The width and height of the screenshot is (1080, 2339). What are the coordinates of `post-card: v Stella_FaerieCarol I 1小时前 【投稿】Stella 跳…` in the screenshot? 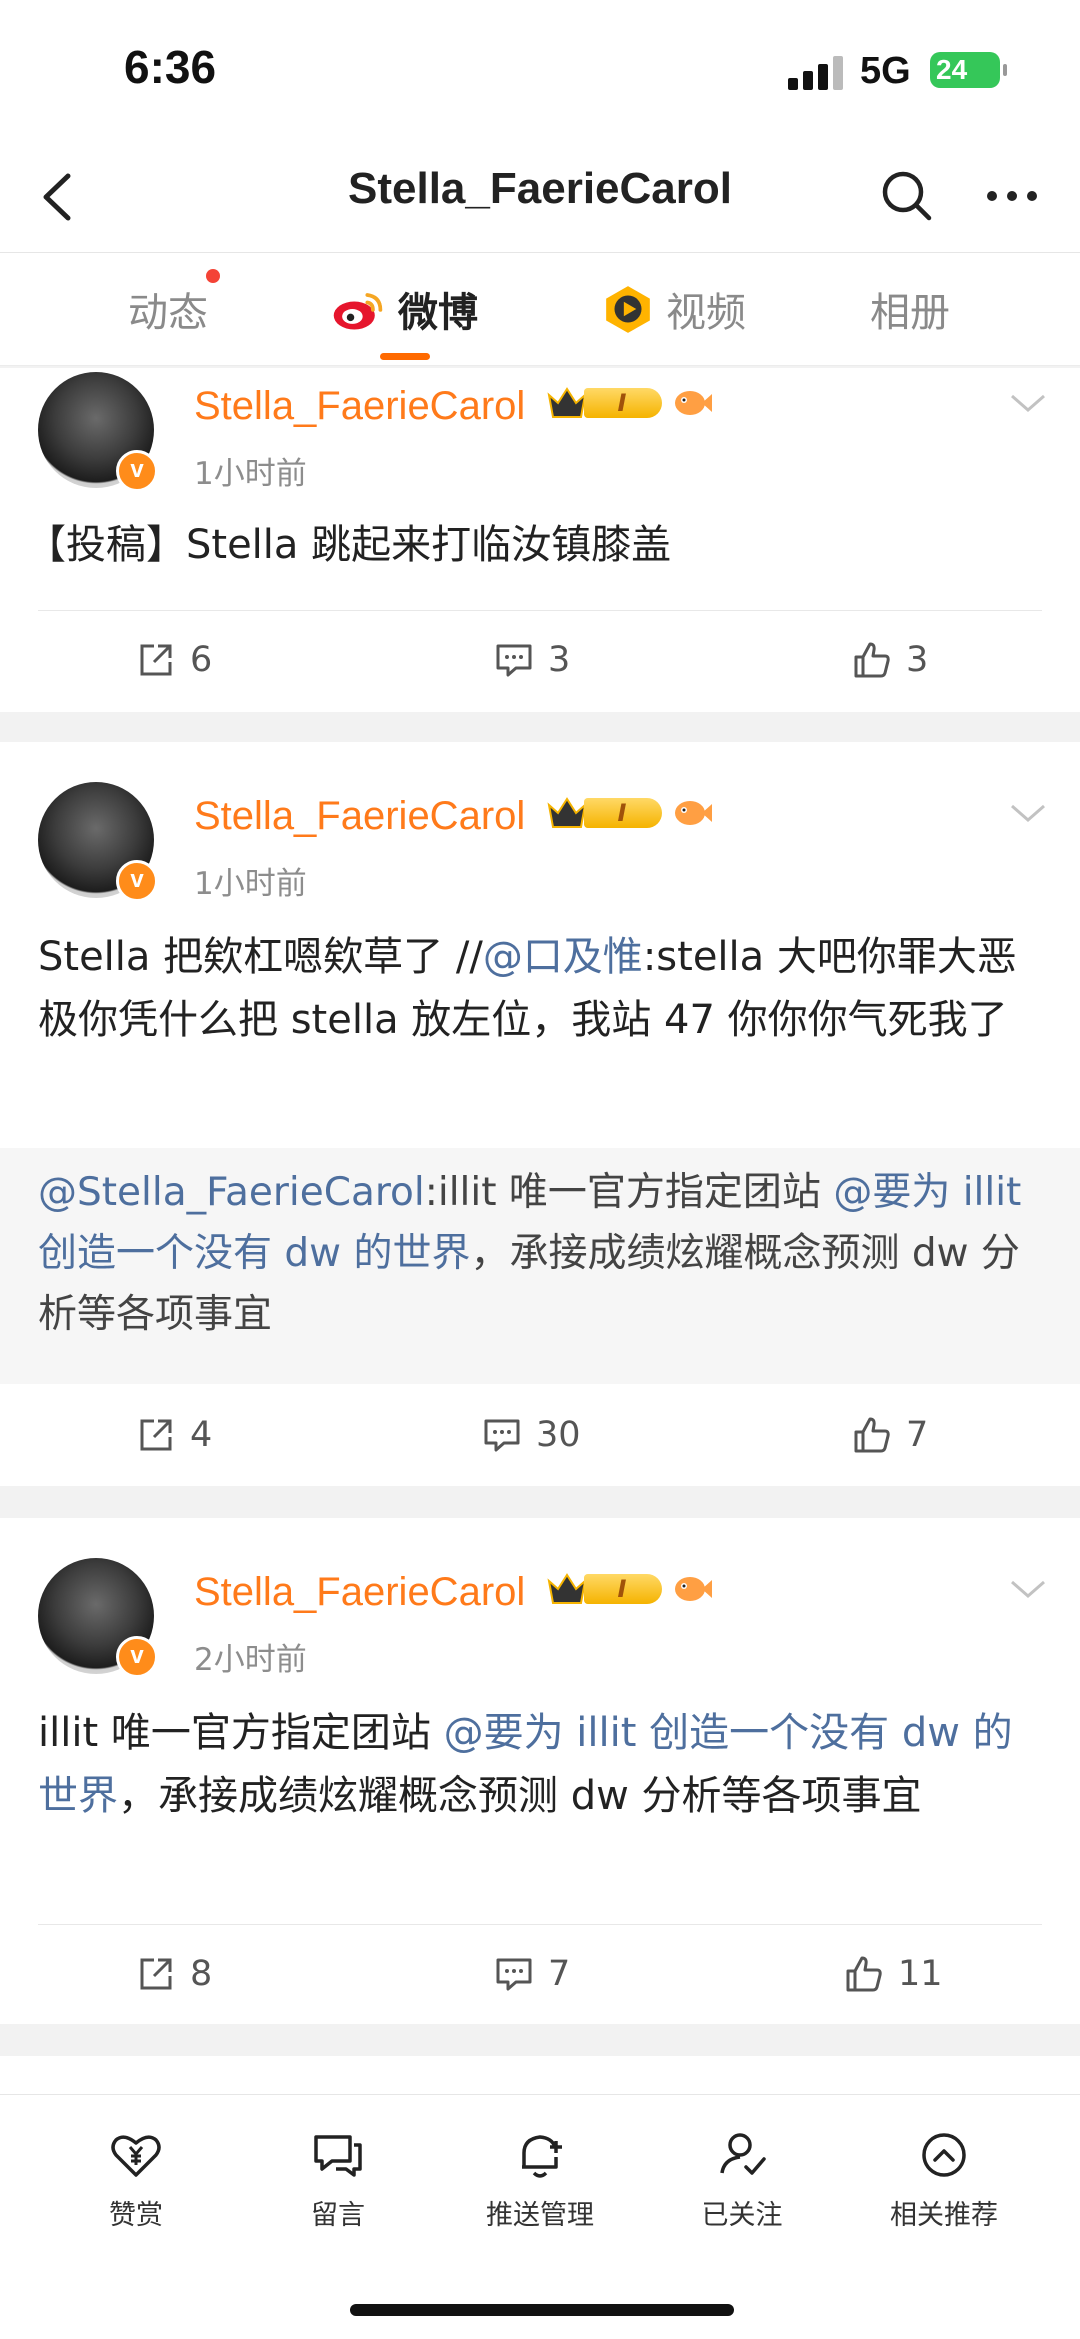 It's located at (540, 540).